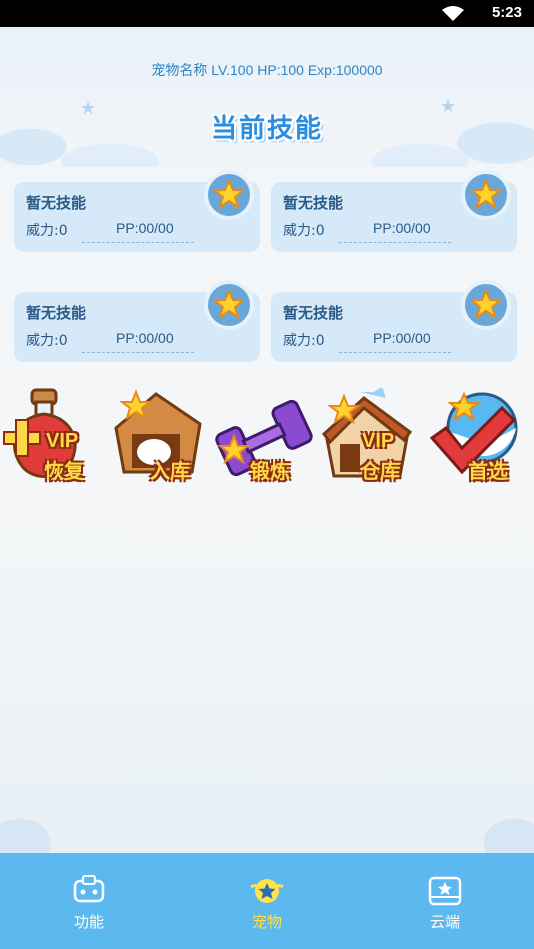 This screenshot has height=949, width=534. I want to click on train-label: 锻炼, so click(270, 471).